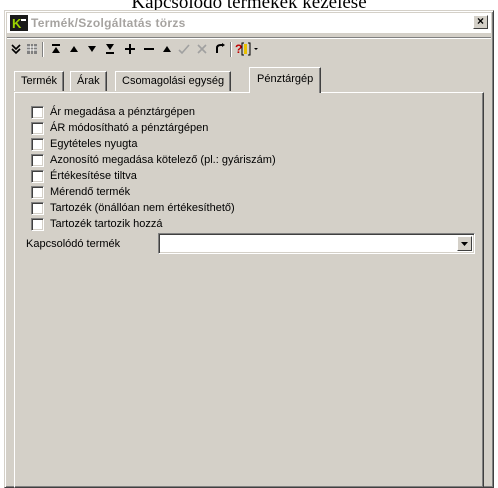 This screenshot has height=488, width=498. Describe the element at coordinates (94, 144) in the screenshot. I see `option-label: Egytételes nyugta` at that location.